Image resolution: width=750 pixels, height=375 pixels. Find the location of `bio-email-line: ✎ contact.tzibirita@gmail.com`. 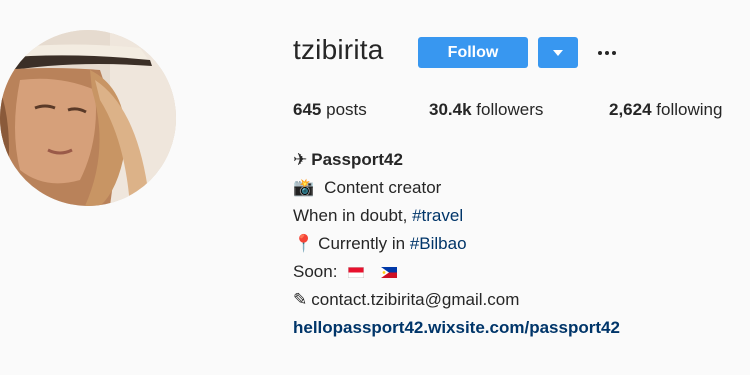

bio-email-line: ✎ contact.tzibirita@gmail.com is located at coordinates (518, 300).